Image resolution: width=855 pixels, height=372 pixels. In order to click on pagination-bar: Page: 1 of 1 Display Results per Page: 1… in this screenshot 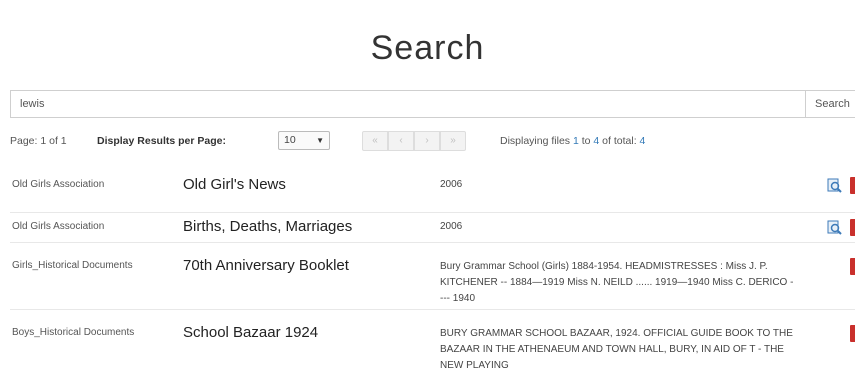, I will do `click(432, 141)`.